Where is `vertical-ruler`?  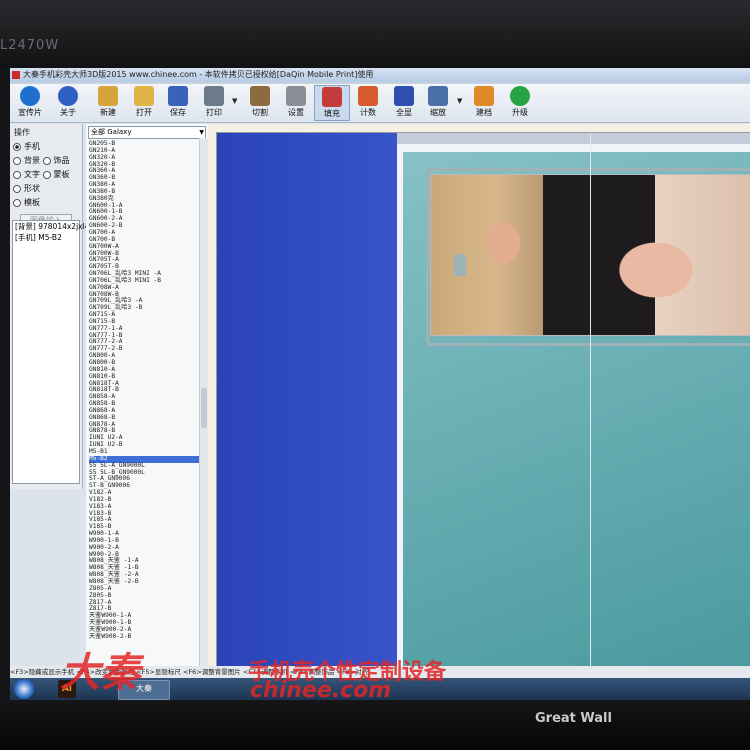
vertical-ruler is located at coordinates (212, 402).